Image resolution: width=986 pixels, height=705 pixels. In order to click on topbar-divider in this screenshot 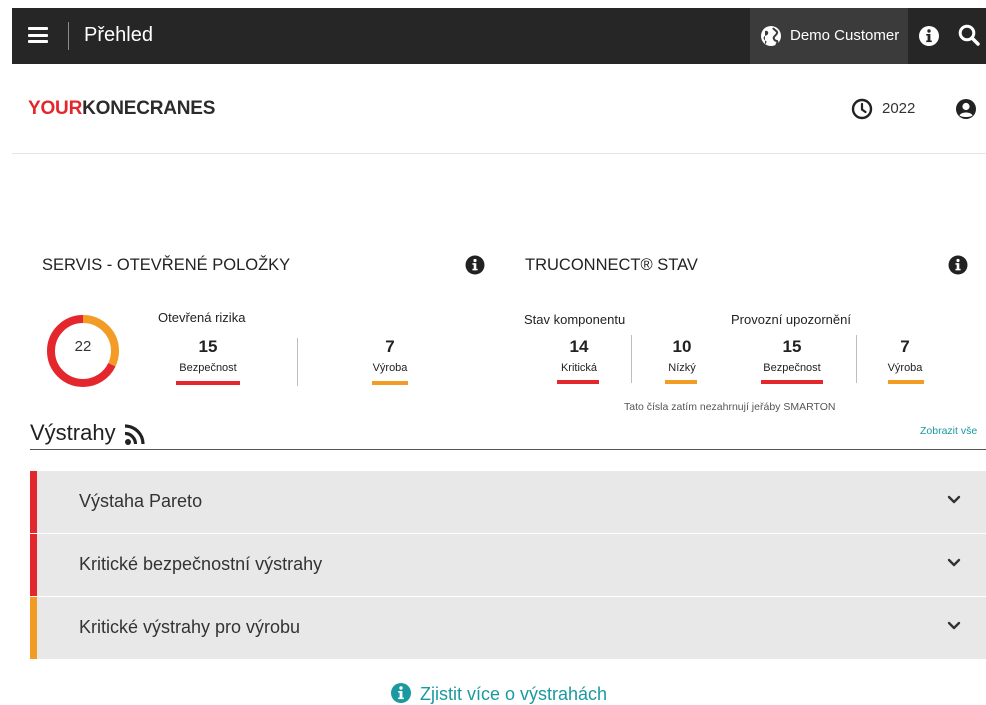, I will do `click(68, 36)`.